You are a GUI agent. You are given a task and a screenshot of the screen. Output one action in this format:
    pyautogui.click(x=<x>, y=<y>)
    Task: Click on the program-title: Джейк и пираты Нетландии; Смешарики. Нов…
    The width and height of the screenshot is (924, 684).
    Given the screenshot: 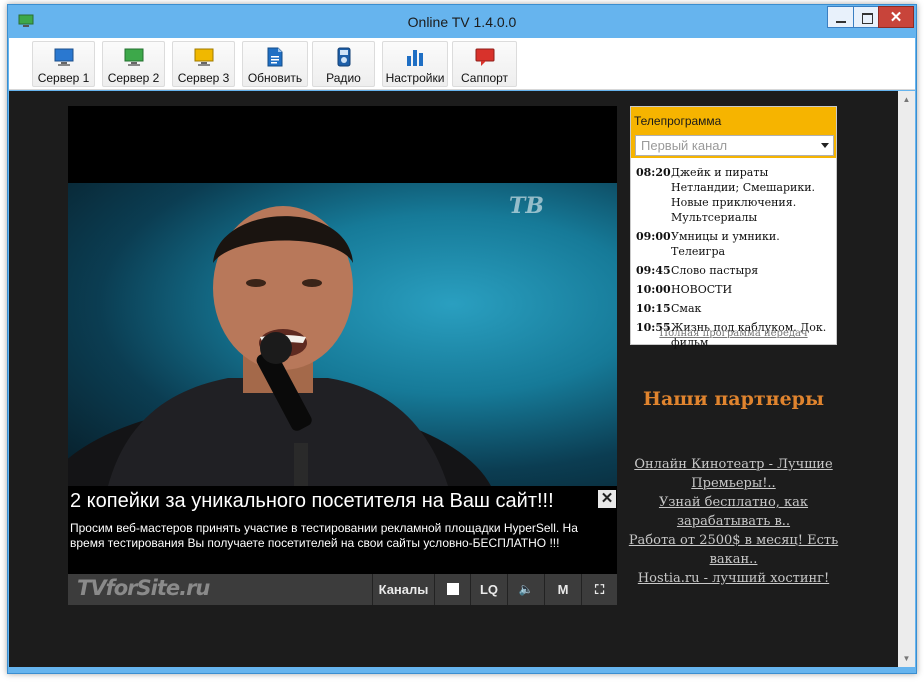 What is the action you would take?
    pyautogui.click(x=743, y=195)
    